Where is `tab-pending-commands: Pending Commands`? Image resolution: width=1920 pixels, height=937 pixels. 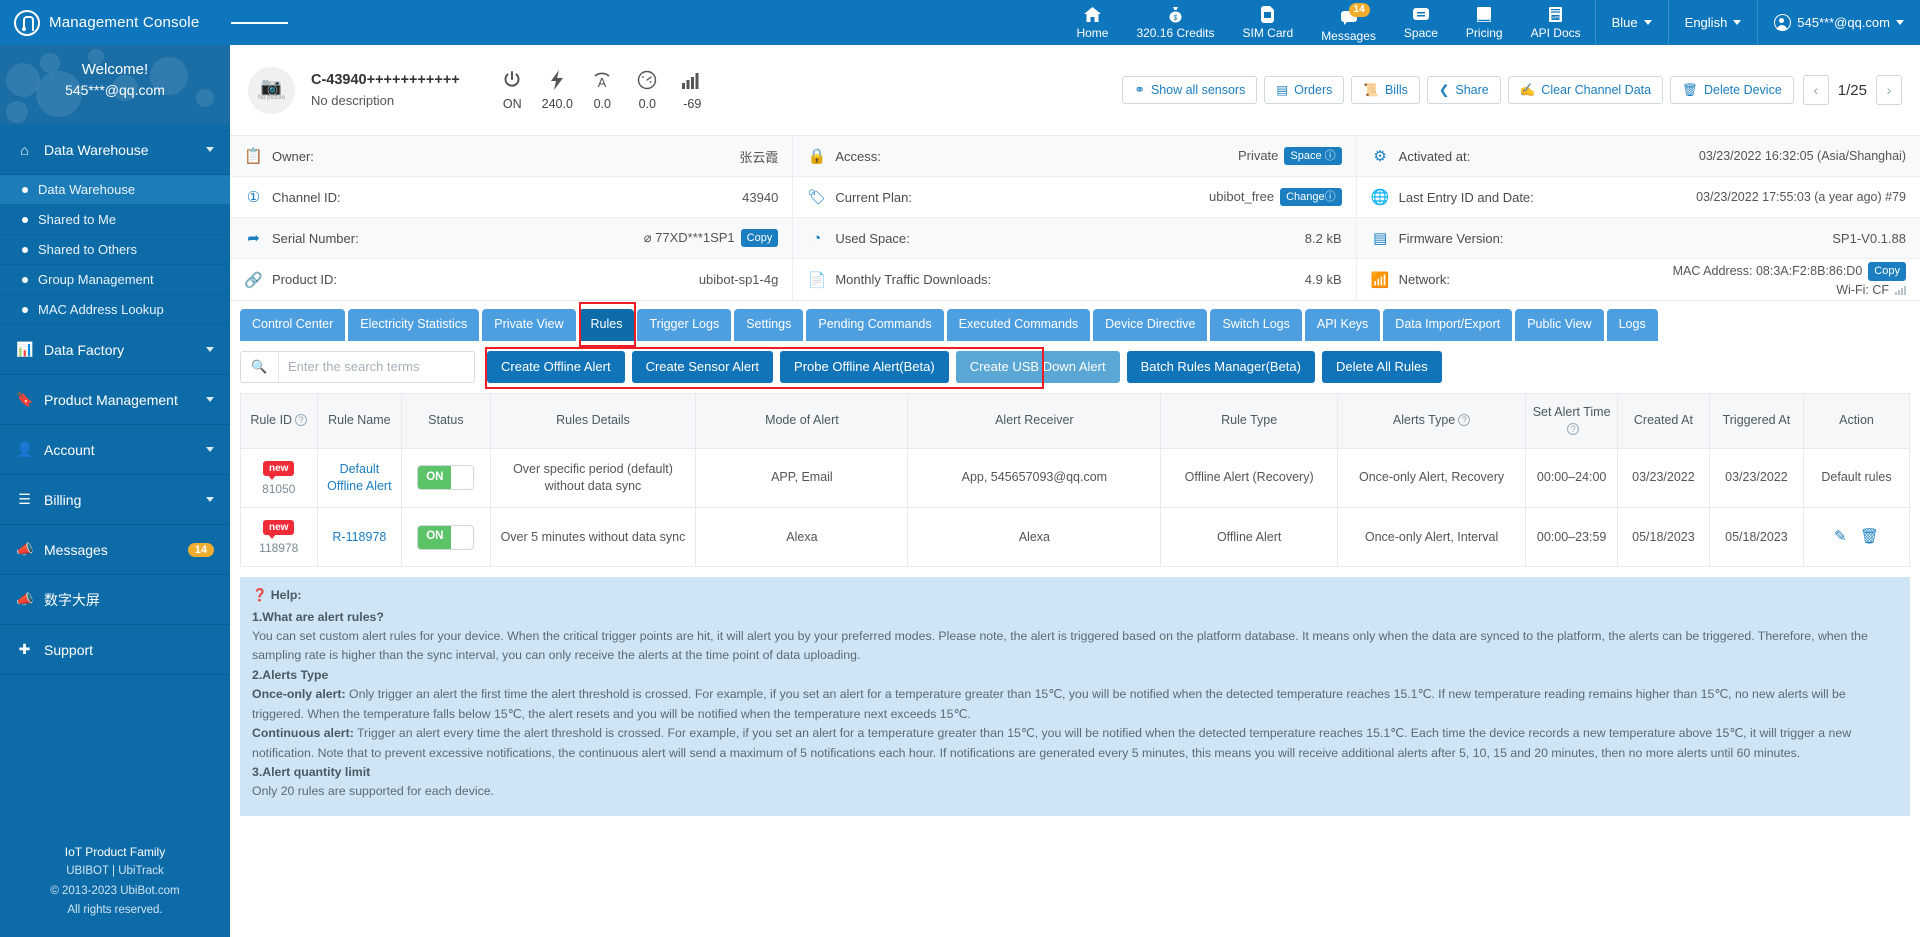
tab-pending-commands: Pending Commands is located at coordinates (875, 325).